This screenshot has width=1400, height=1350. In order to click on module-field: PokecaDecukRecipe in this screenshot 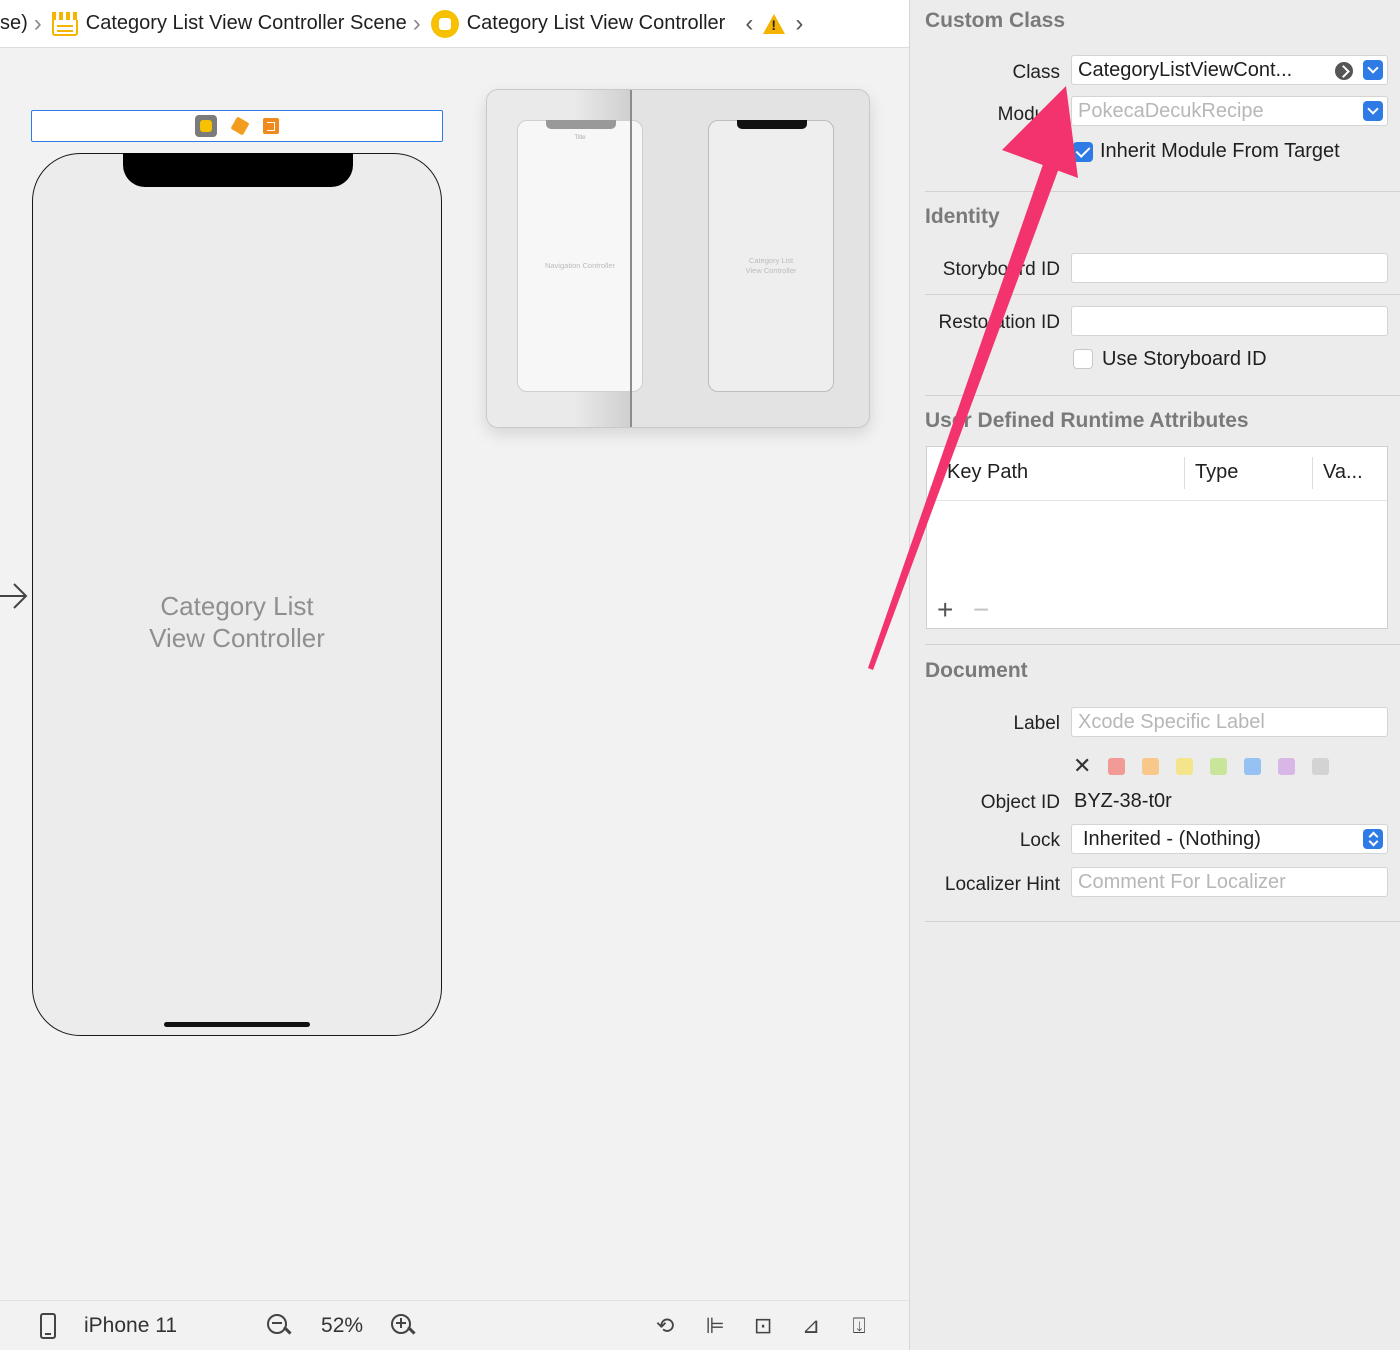, I will do `click(1229, 111)`.